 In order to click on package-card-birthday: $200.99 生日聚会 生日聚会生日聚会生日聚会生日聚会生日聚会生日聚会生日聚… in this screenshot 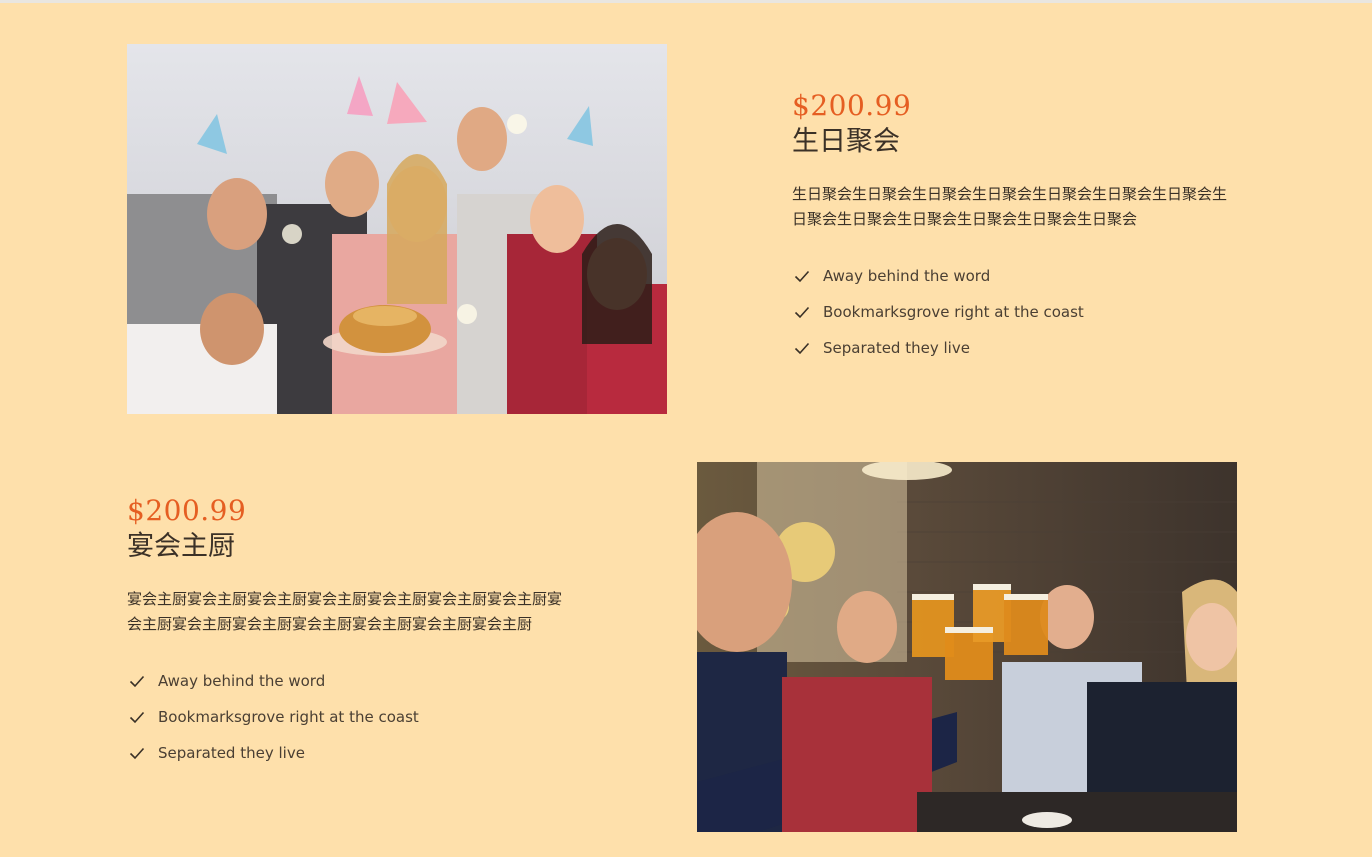, I will do `click(1012, 227)`.